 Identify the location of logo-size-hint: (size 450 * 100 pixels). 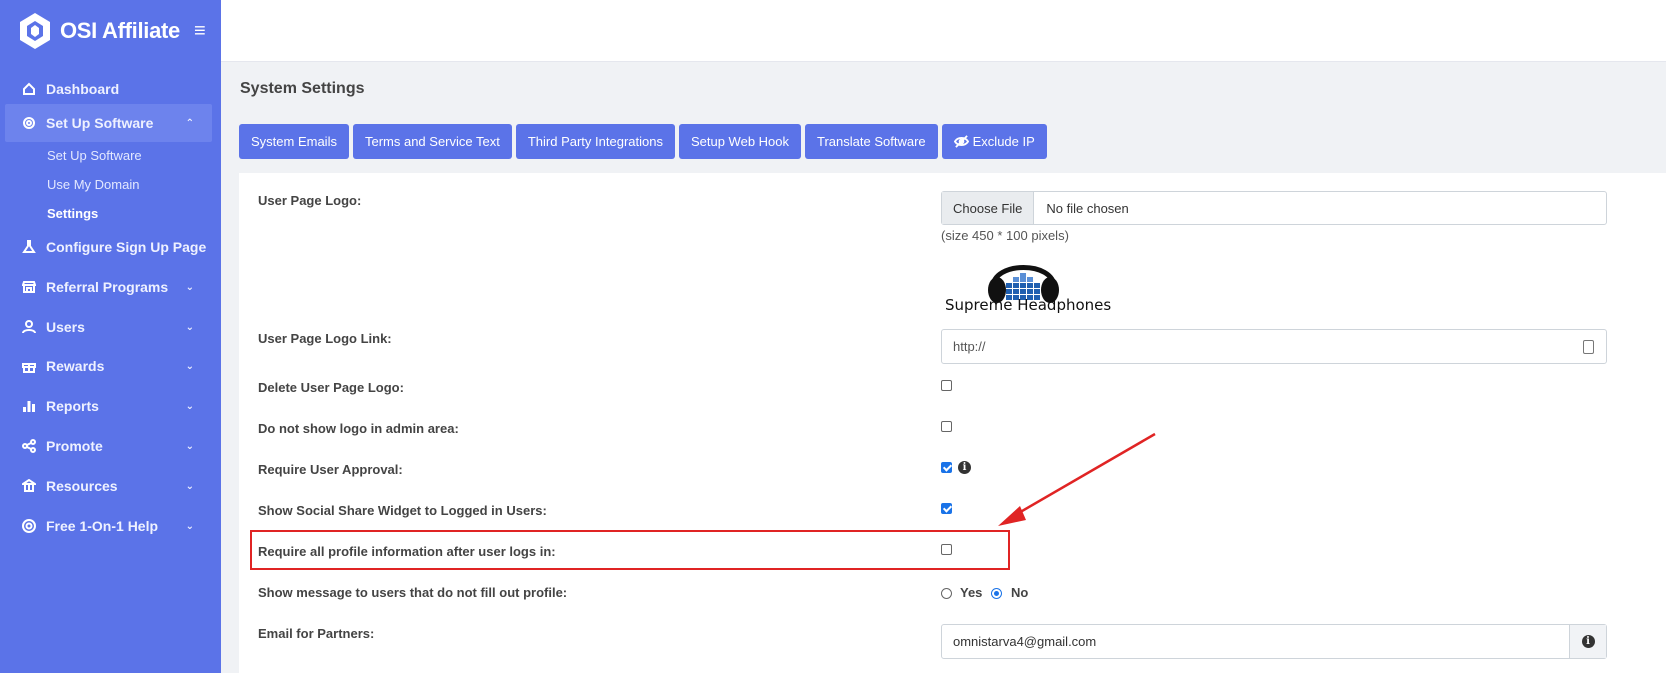
(1005, 235).